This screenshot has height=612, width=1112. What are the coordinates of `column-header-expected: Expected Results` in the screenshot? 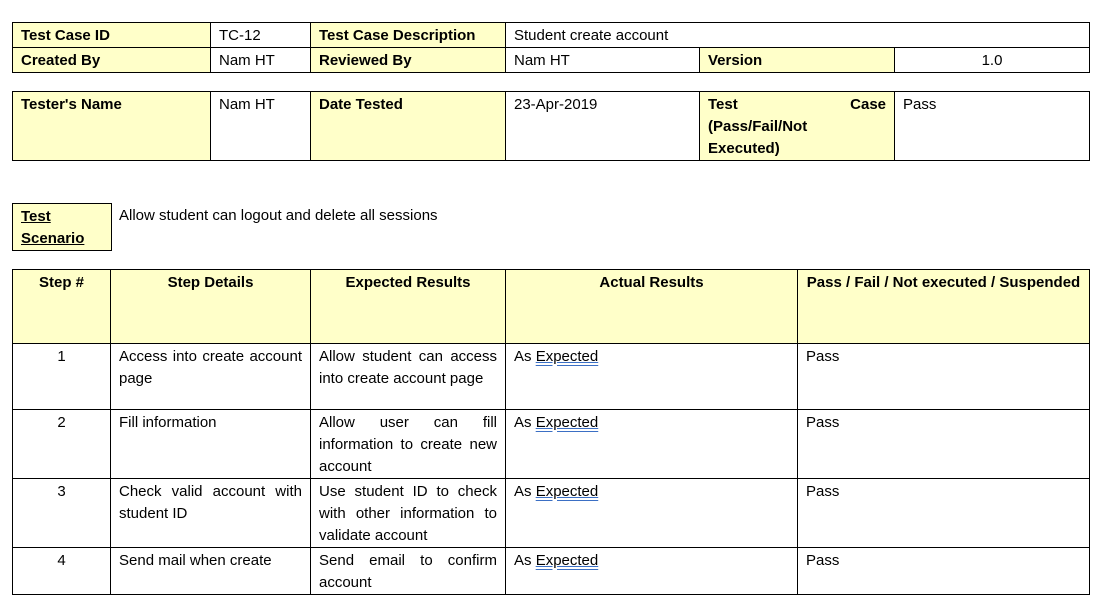 It's located at (408, 306).